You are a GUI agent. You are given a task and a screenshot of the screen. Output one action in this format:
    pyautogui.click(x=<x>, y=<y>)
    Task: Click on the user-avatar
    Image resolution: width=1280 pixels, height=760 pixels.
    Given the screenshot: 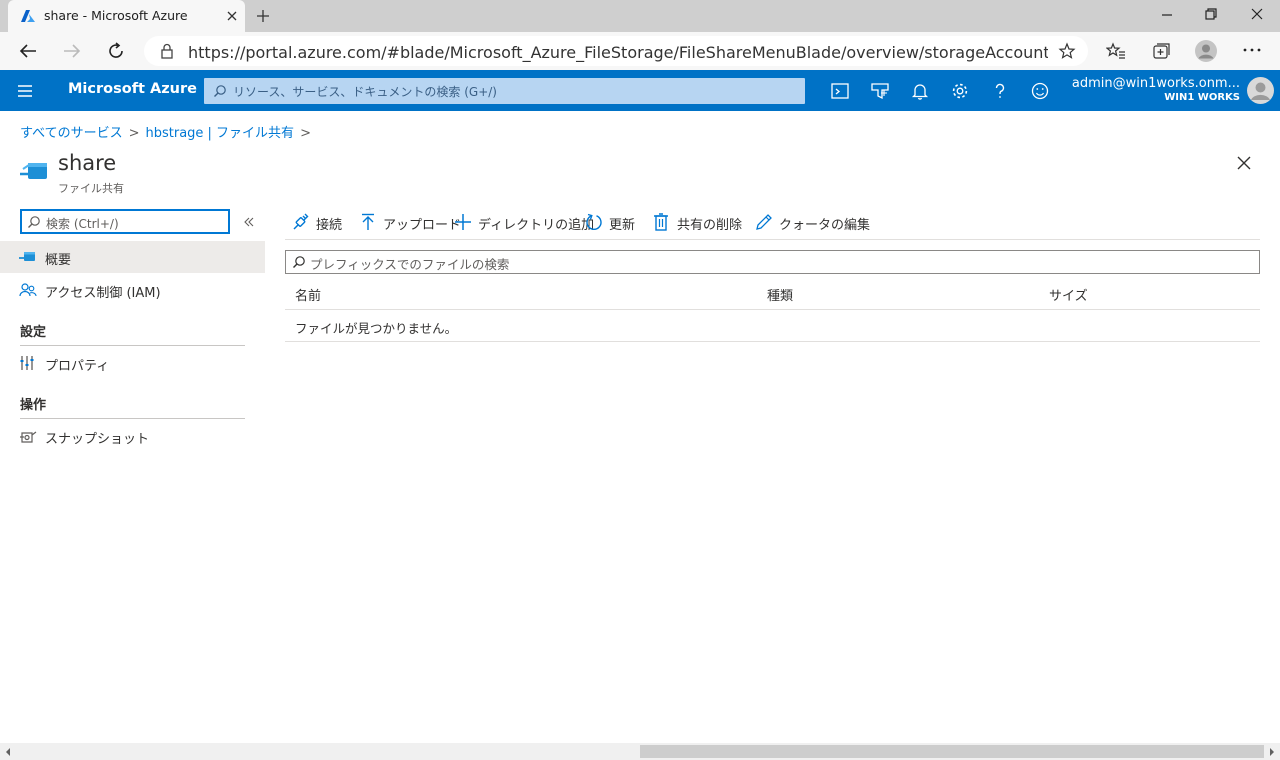 What is the action you would take?
    pyautogui.click(x=1260, y=90)
    